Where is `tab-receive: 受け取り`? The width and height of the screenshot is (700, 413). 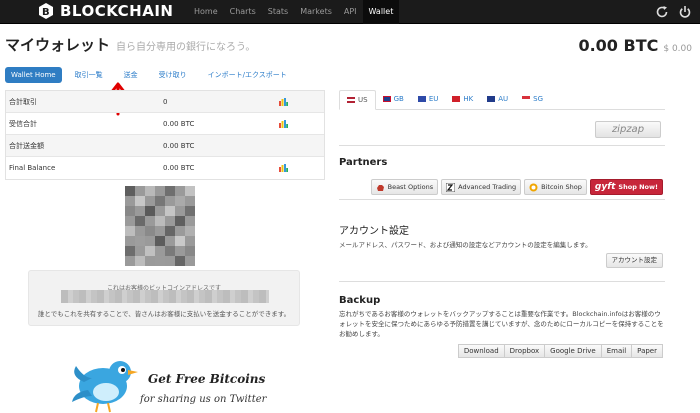 tab-receive: 受け取り is located at coordinates (173, 75).